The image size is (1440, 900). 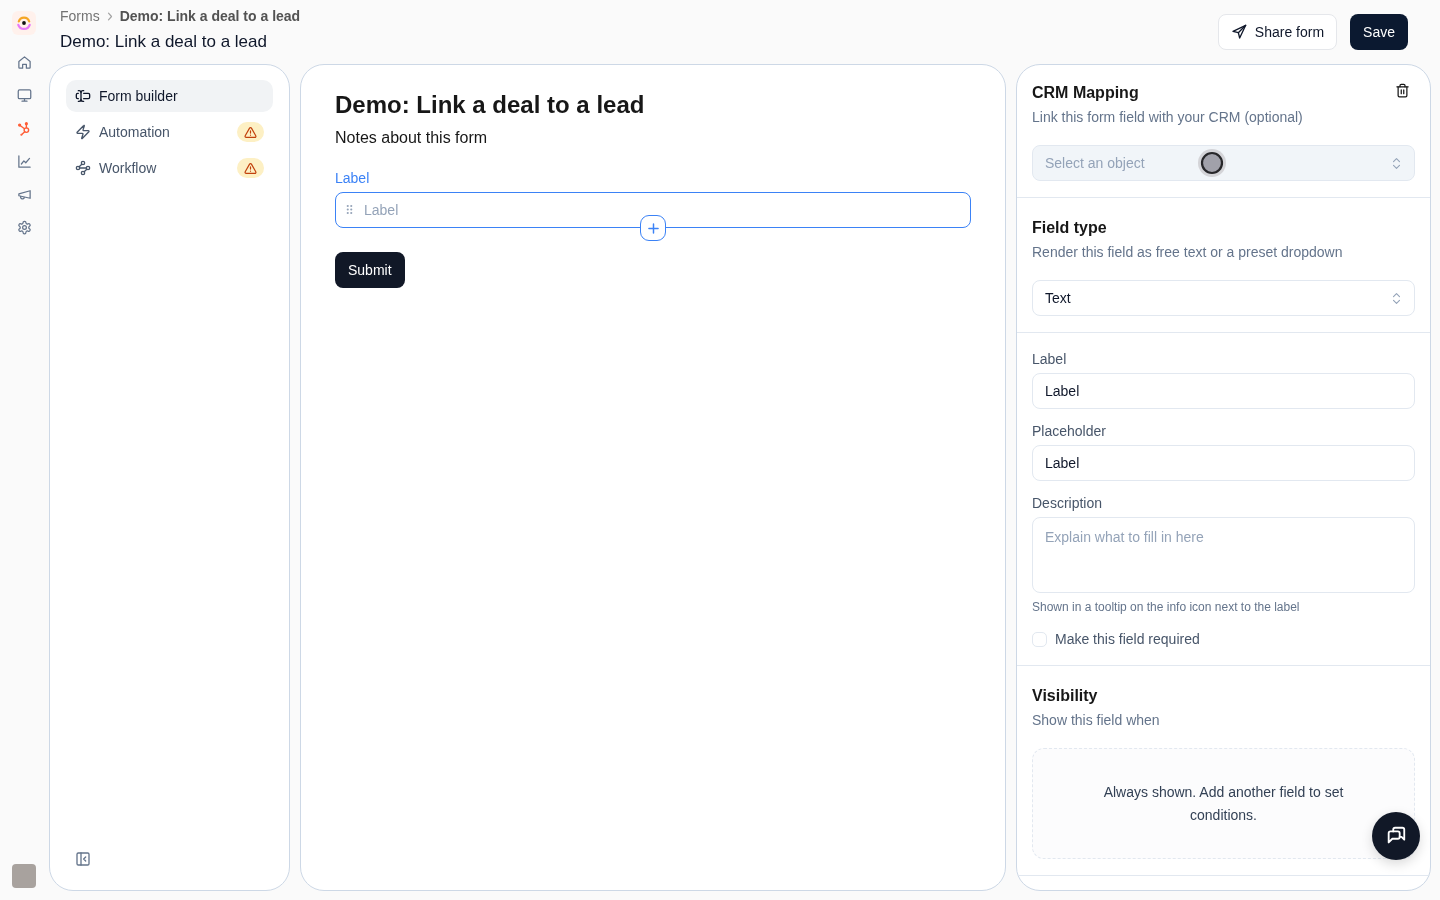 I want to click on page-title: Demo: Link a deal to a lead, so click(x=163, y=42).